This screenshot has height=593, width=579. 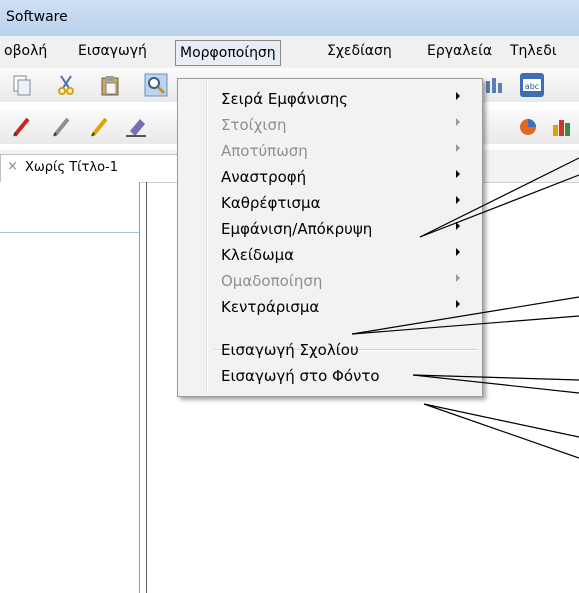 What do you see at coordinates (330, 307) in the screenshot?
I see `menu-item-center: Κεντράρισμα` at bounding box center [330, 307].